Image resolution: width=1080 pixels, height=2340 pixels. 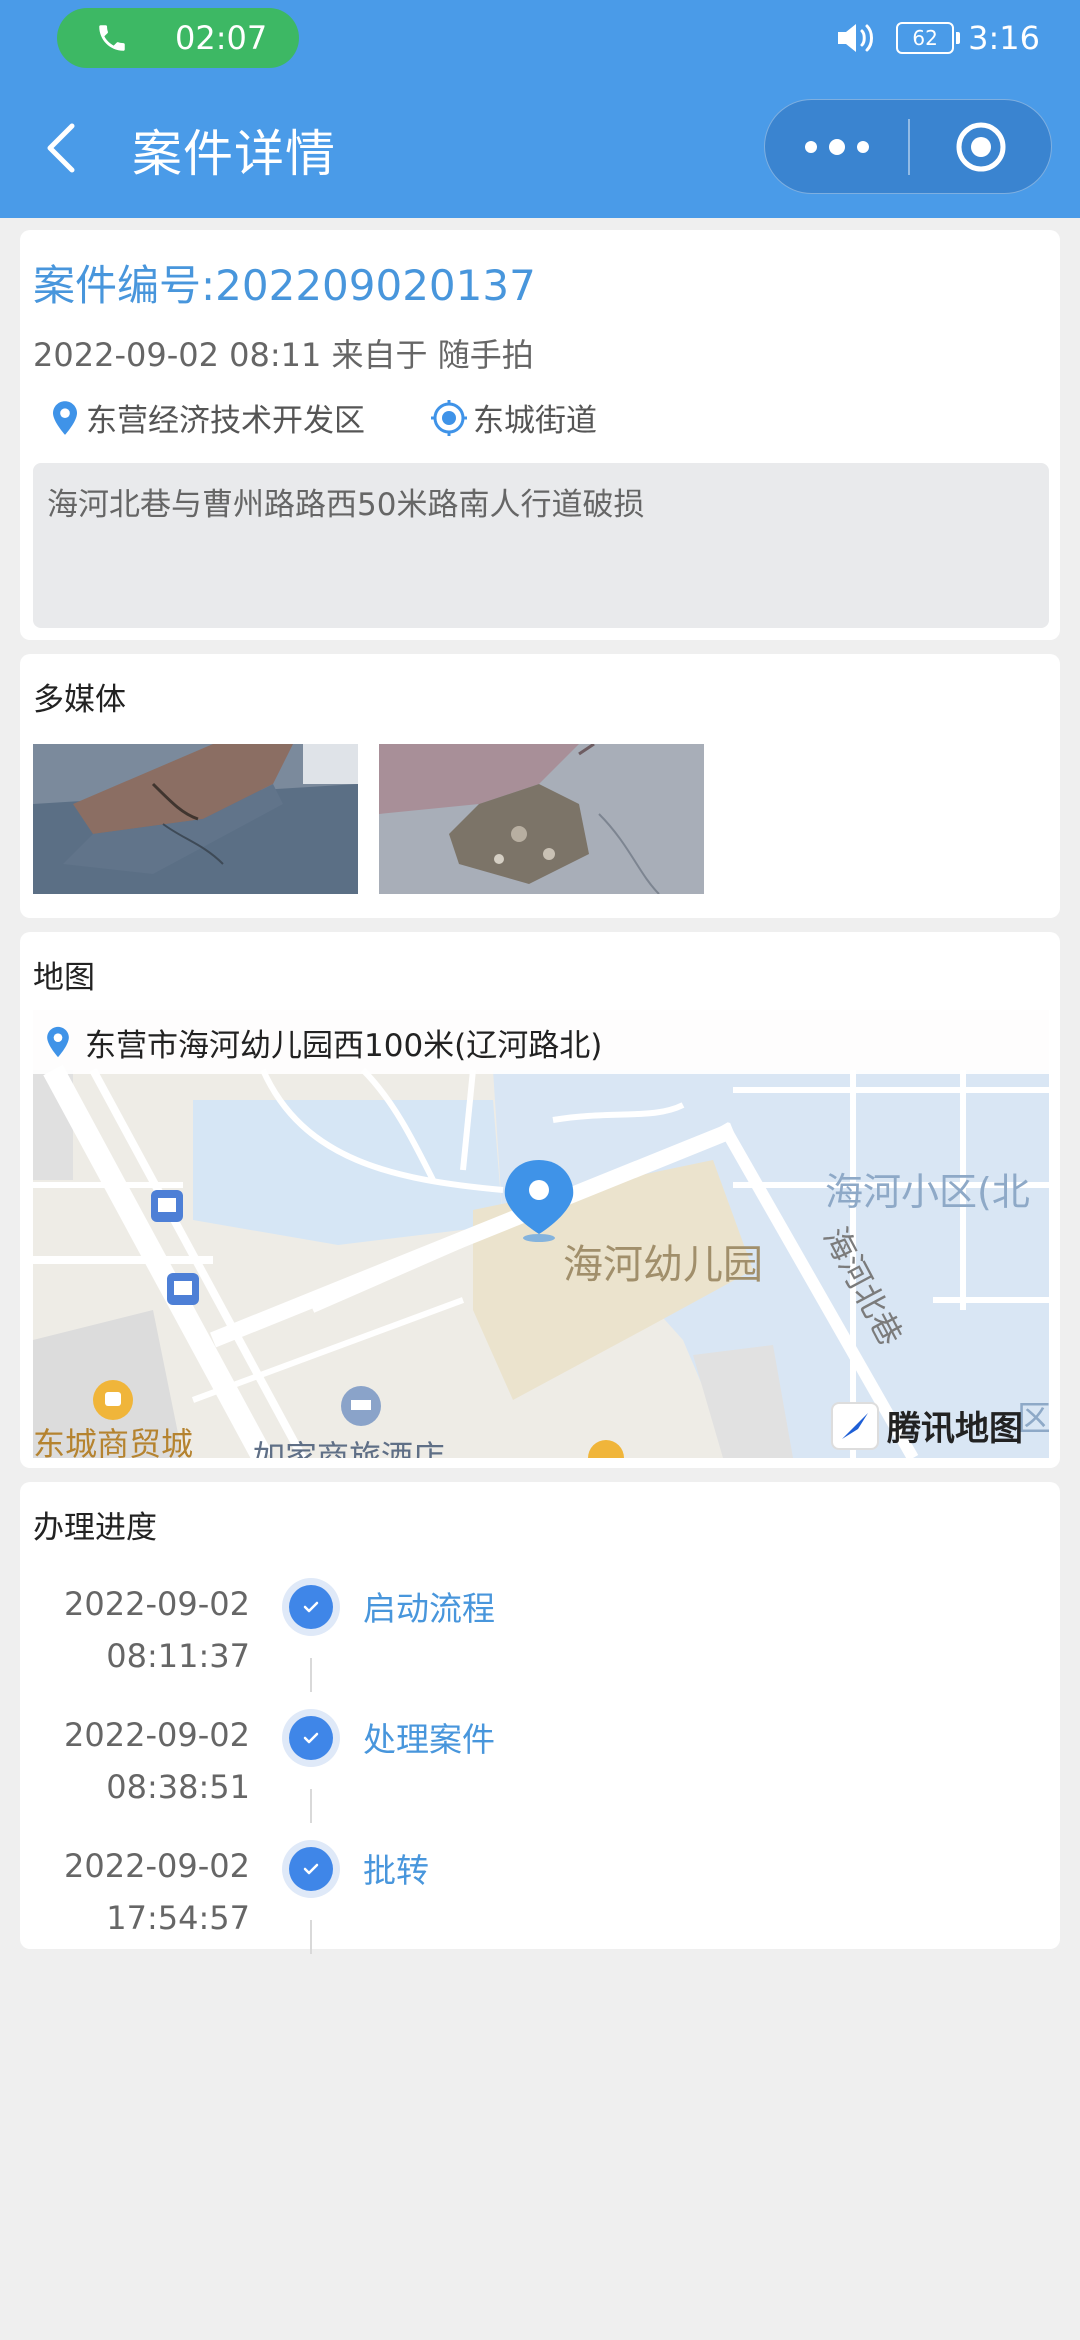 What do you see at coordinates (535, 421) in the screenshot?
I see `street-label: 东城街道` at bounding box center [535, 421].